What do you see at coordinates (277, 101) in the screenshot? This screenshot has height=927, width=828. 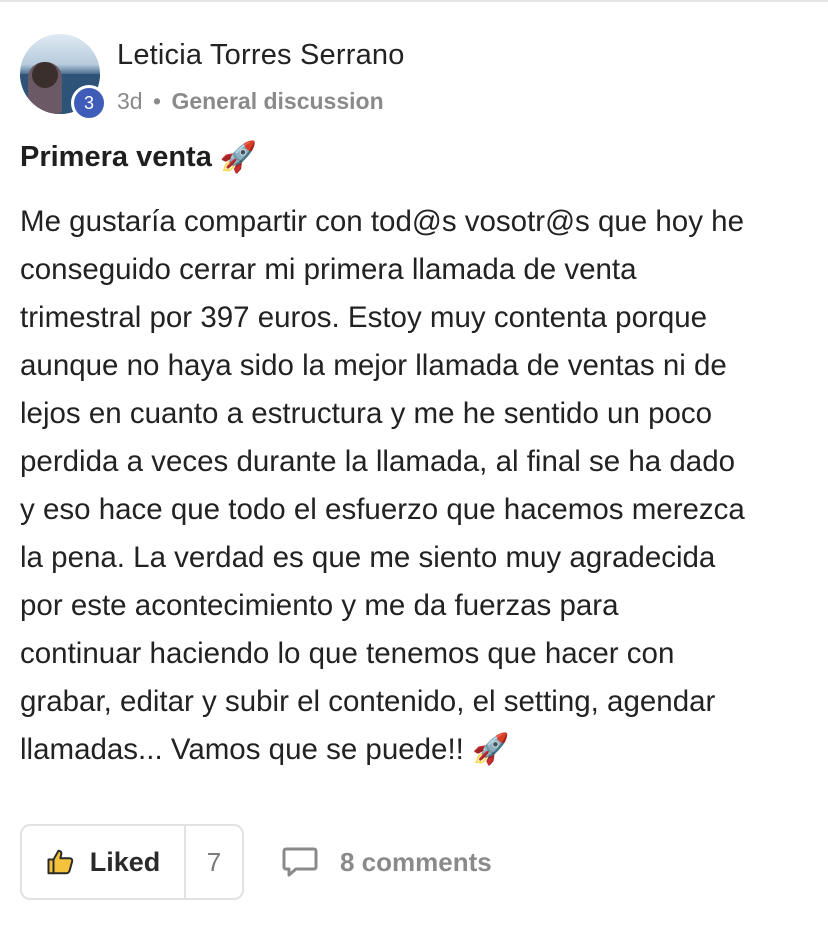 I see `post-category: General discussion` at bounding box center [277, 101].